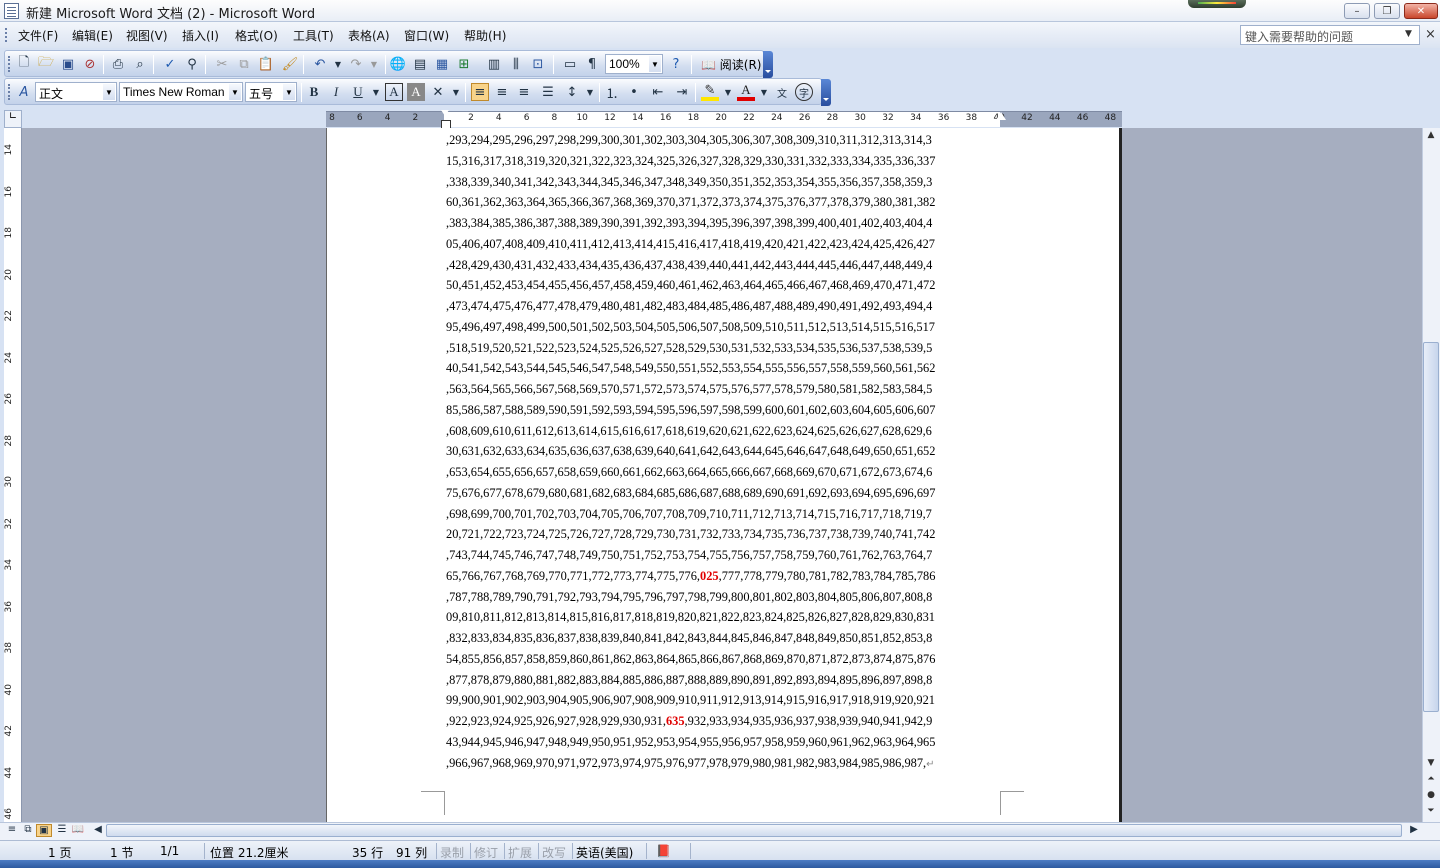 This screenshot has height=868, width=1440. Describe the element at coordinates (538, 64) in the screenshot. I see `document-map-icon: ⊡` at that location.